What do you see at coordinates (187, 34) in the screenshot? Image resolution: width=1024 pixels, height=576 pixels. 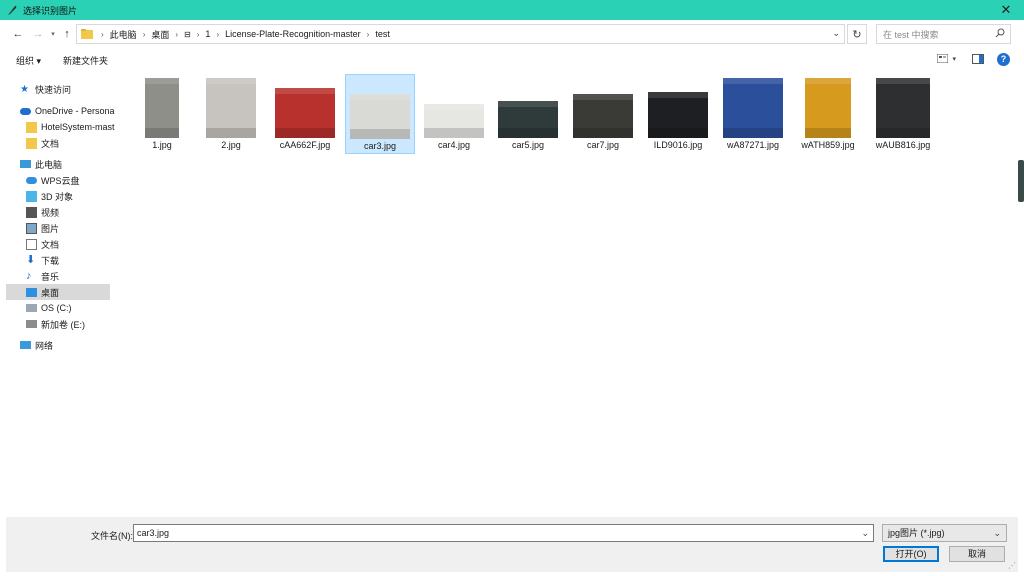 I see `user-folder-icon: ⊟` at bounding box center [187, 34].